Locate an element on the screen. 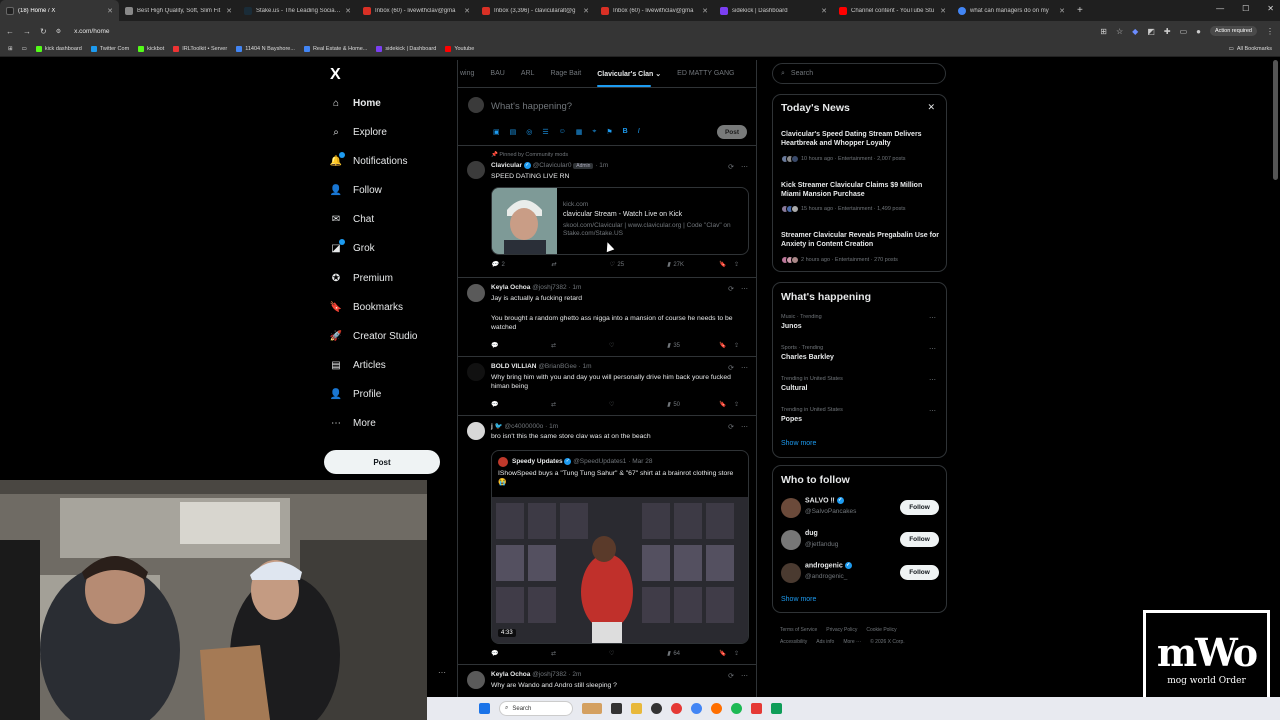 Image resolution: width=1280 pixels, height=720 pixels. extensions-puzzle-icon: ✚ is located at coordinates (1167, 31).